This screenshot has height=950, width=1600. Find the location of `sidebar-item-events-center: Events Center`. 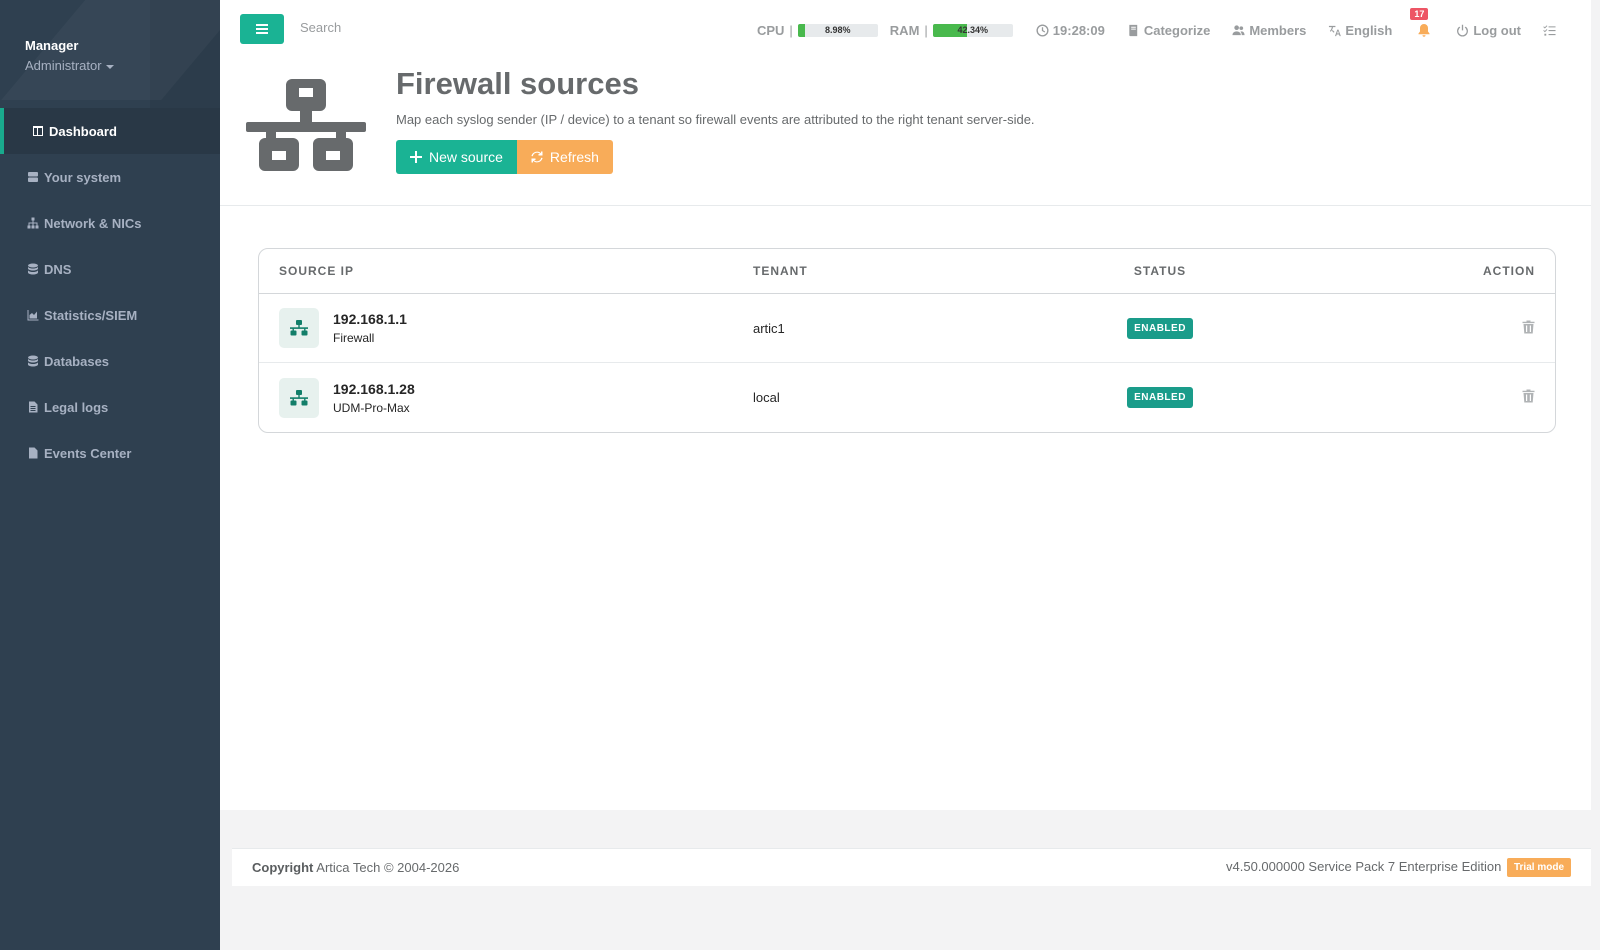

sidebar-item-events-center: Events Center is located at coordinates (110, 453).